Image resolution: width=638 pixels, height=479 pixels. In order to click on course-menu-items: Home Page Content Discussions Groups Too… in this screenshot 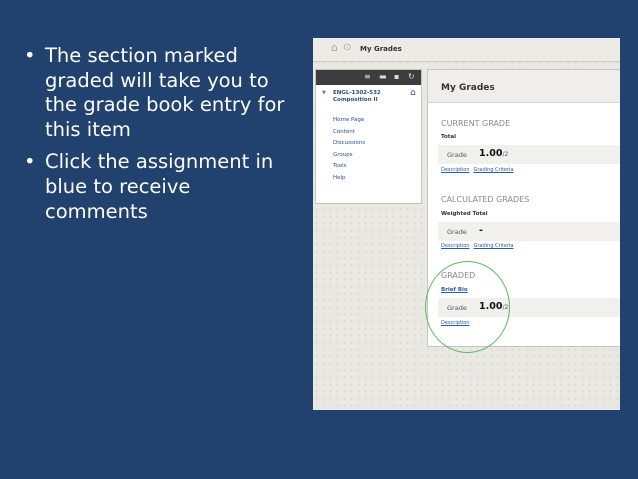, I will do `click(349, 149)`.